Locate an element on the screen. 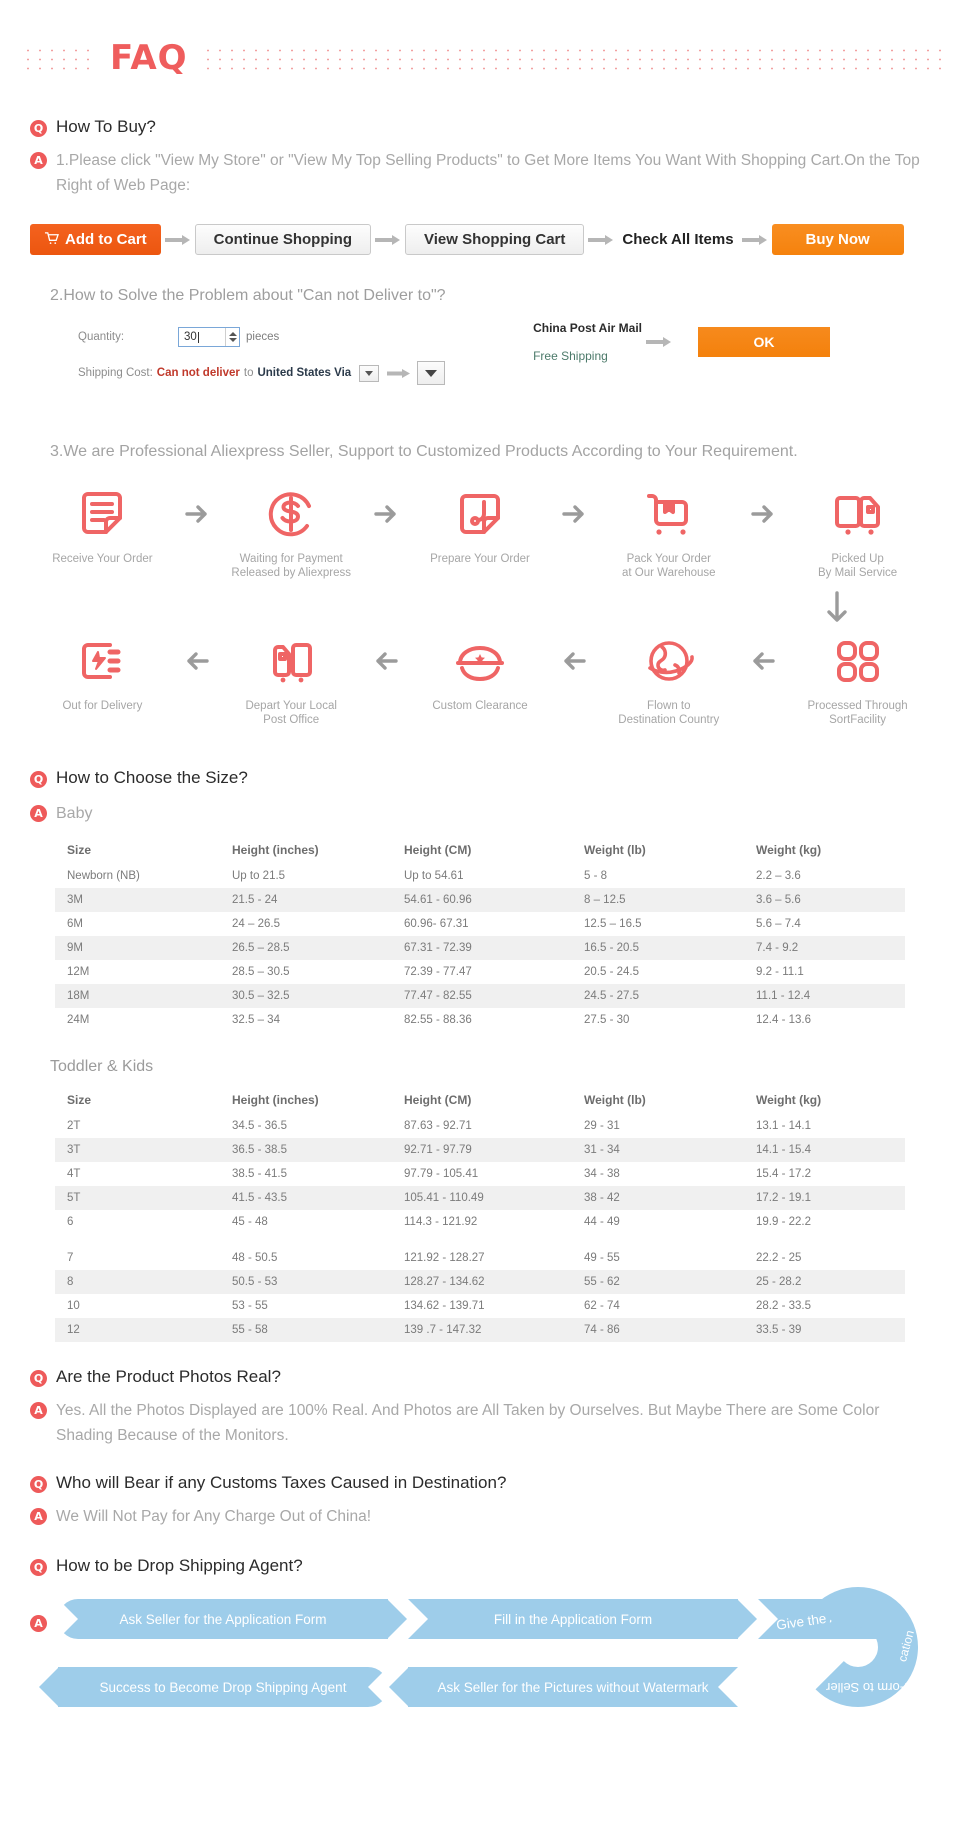 The image size is (960, 1840). process-step-label: Flown to Destination Country is located at coordinates (669, 713).